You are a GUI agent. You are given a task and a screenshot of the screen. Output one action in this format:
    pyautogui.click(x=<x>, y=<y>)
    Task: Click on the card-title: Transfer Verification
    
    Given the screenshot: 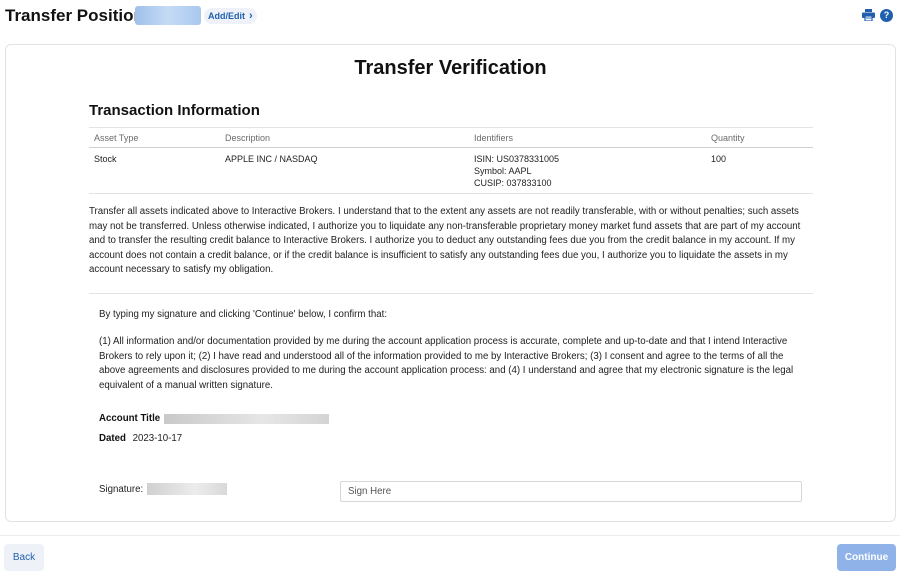 What is the action you would take?
    pyautogui.click(x=450, y=68)
    